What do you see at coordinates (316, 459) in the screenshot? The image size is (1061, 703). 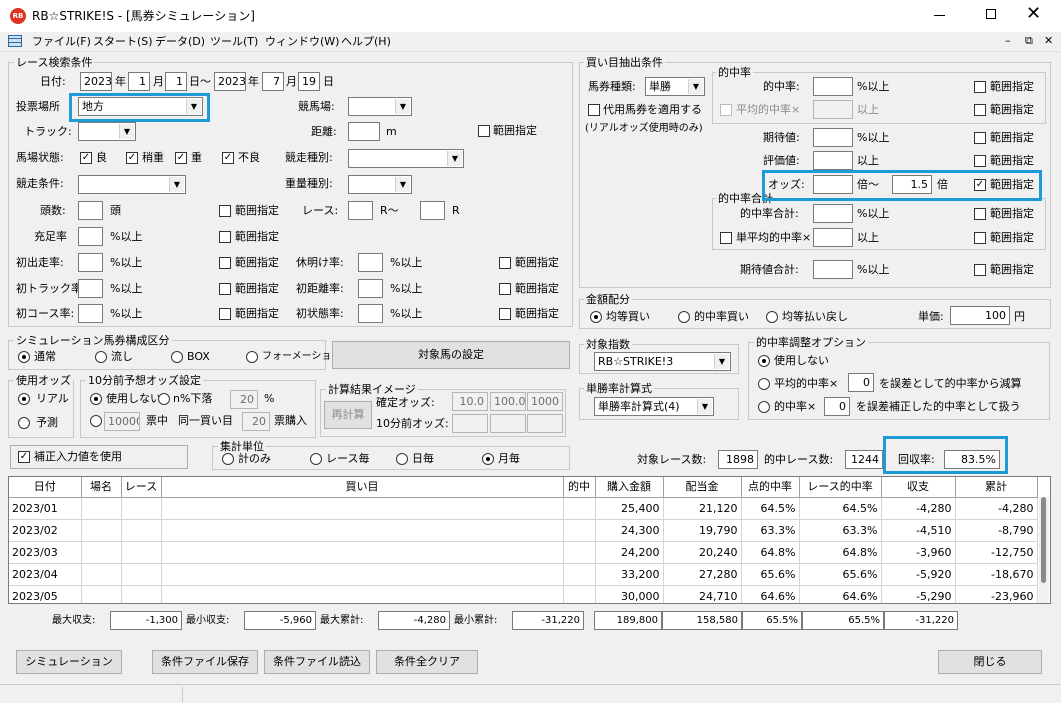 I see `agg-race-radio` at bounding box center [316, 459].